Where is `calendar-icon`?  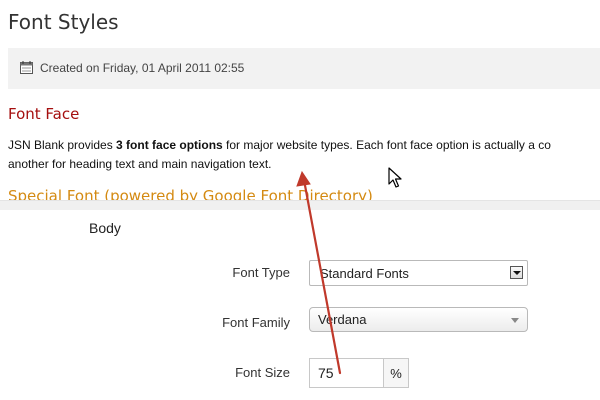 calendar-icon is located at coordinates (26, 67).